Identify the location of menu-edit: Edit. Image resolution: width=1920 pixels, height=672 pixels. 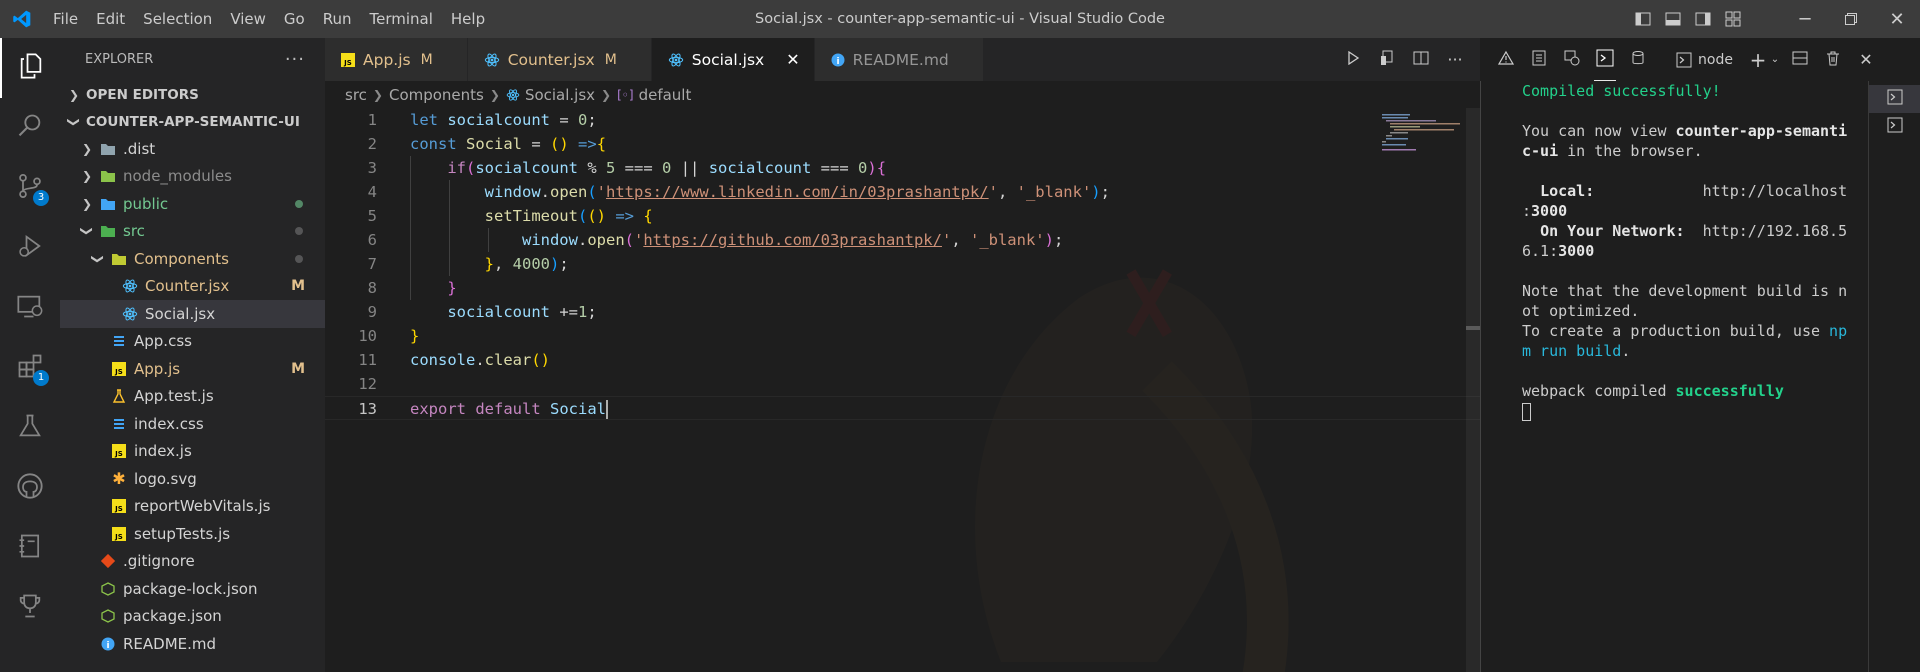
(110, 19).